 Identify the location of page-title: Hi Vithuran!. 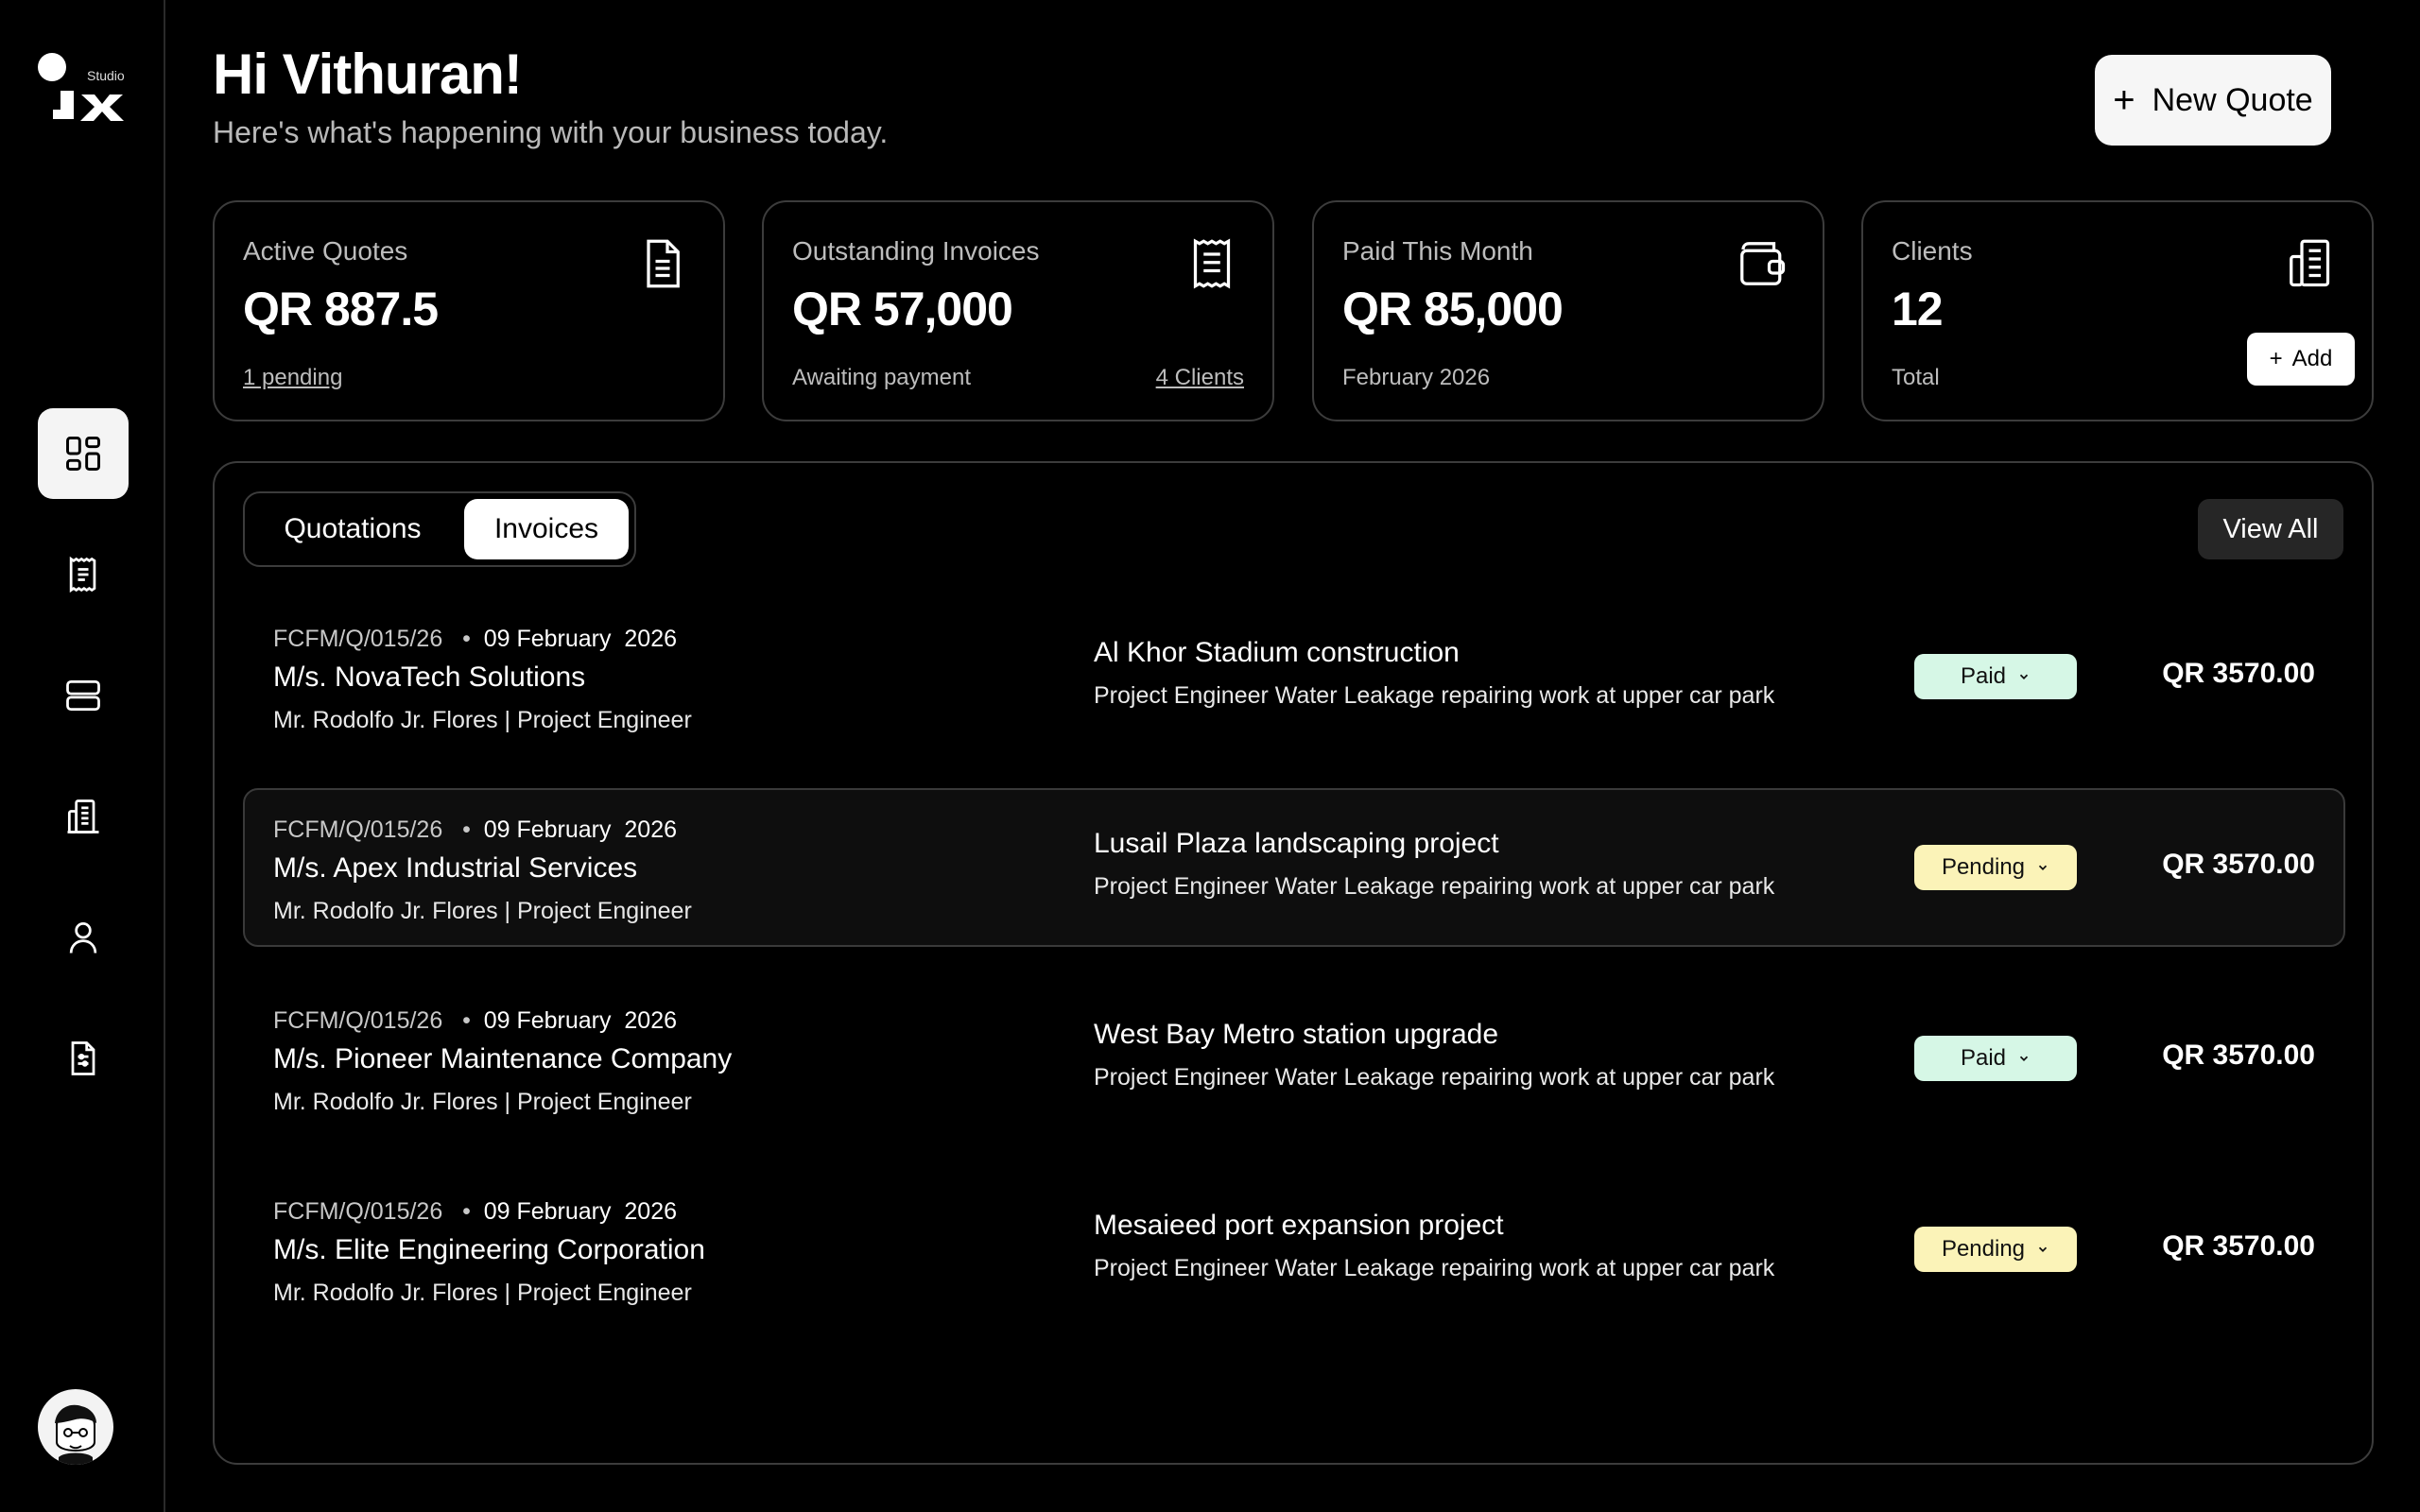
(368, 74).